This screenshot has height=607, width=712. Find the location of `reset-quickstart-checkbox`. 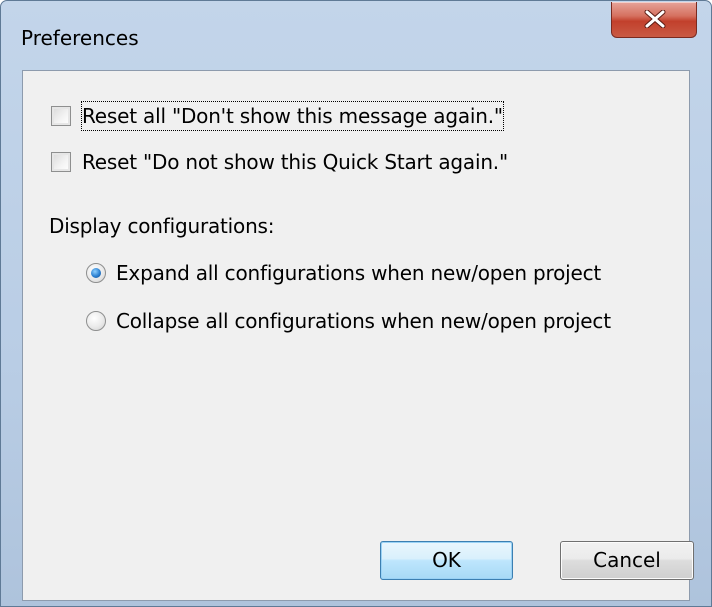

reset-quickstart-checkbox is located at coordinates (61, 162).